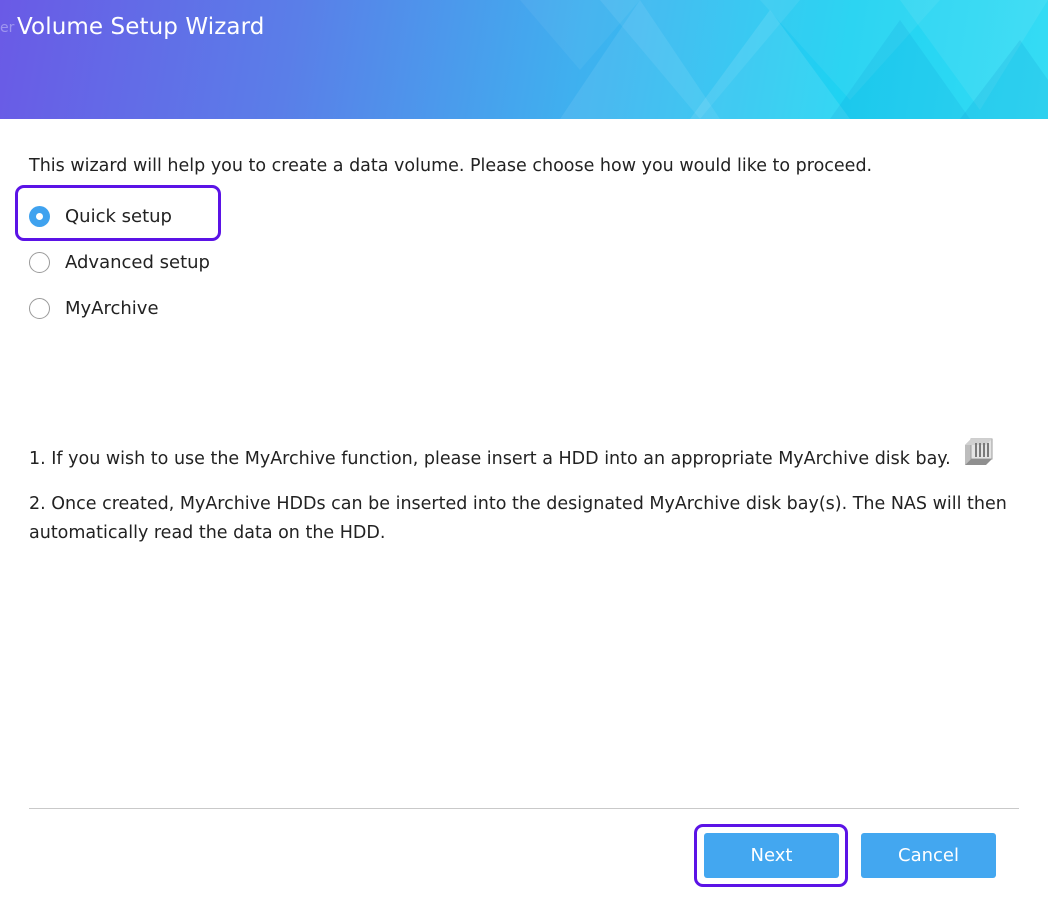 The image size is (1048, 898). I want to click on option-label-quick-setup: Quick setup, so click(118, 216).